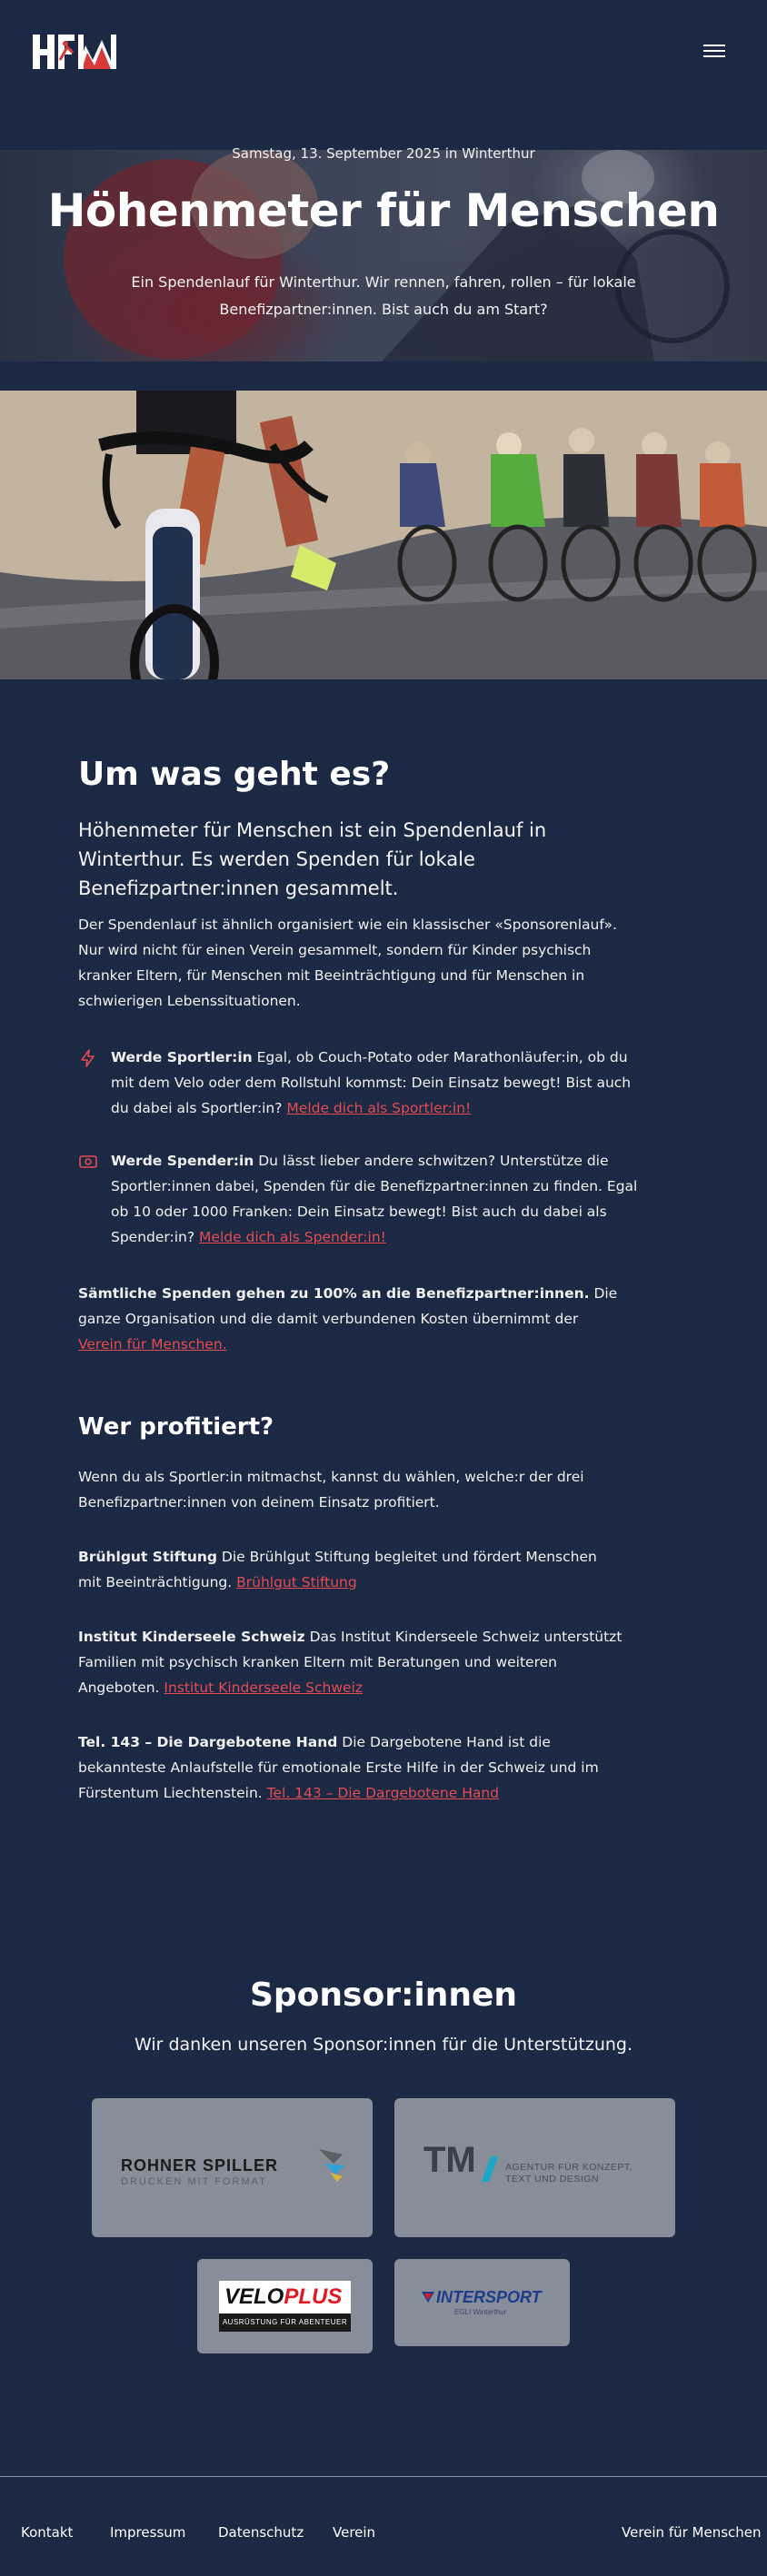 This screenshot has width=767, height=2576. I want to click on sponsor-tagline: AUSRÜSTUNG FÜR ABENTEUER, so click(285, 2322).